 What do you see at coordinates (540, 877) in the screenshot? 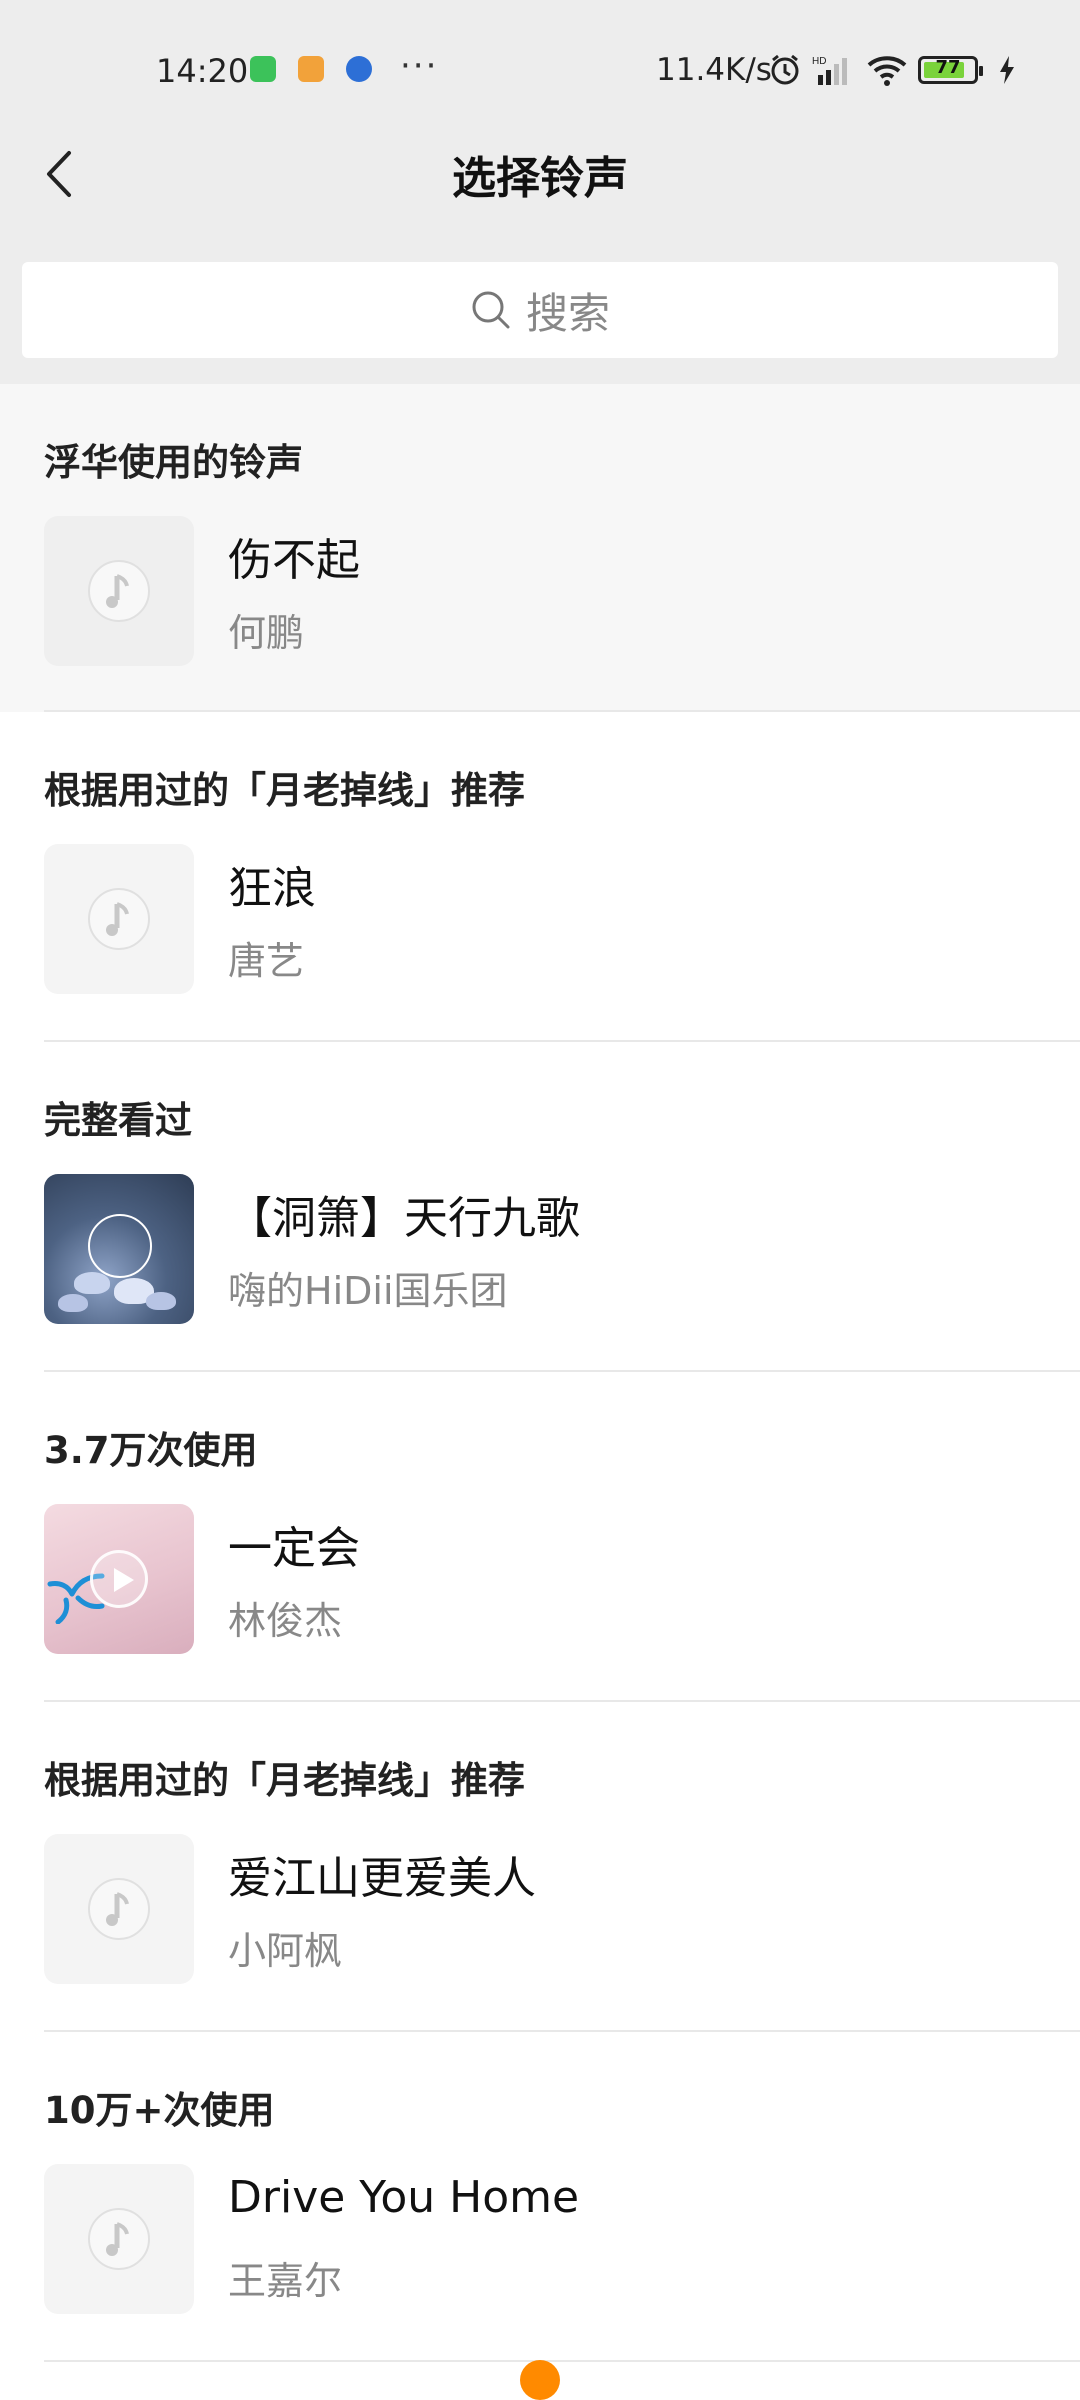
I see `ringtone-item: 根据用过的「月老掉线」推荐 狂浪 唐艺` at bounding box center [540, 877].